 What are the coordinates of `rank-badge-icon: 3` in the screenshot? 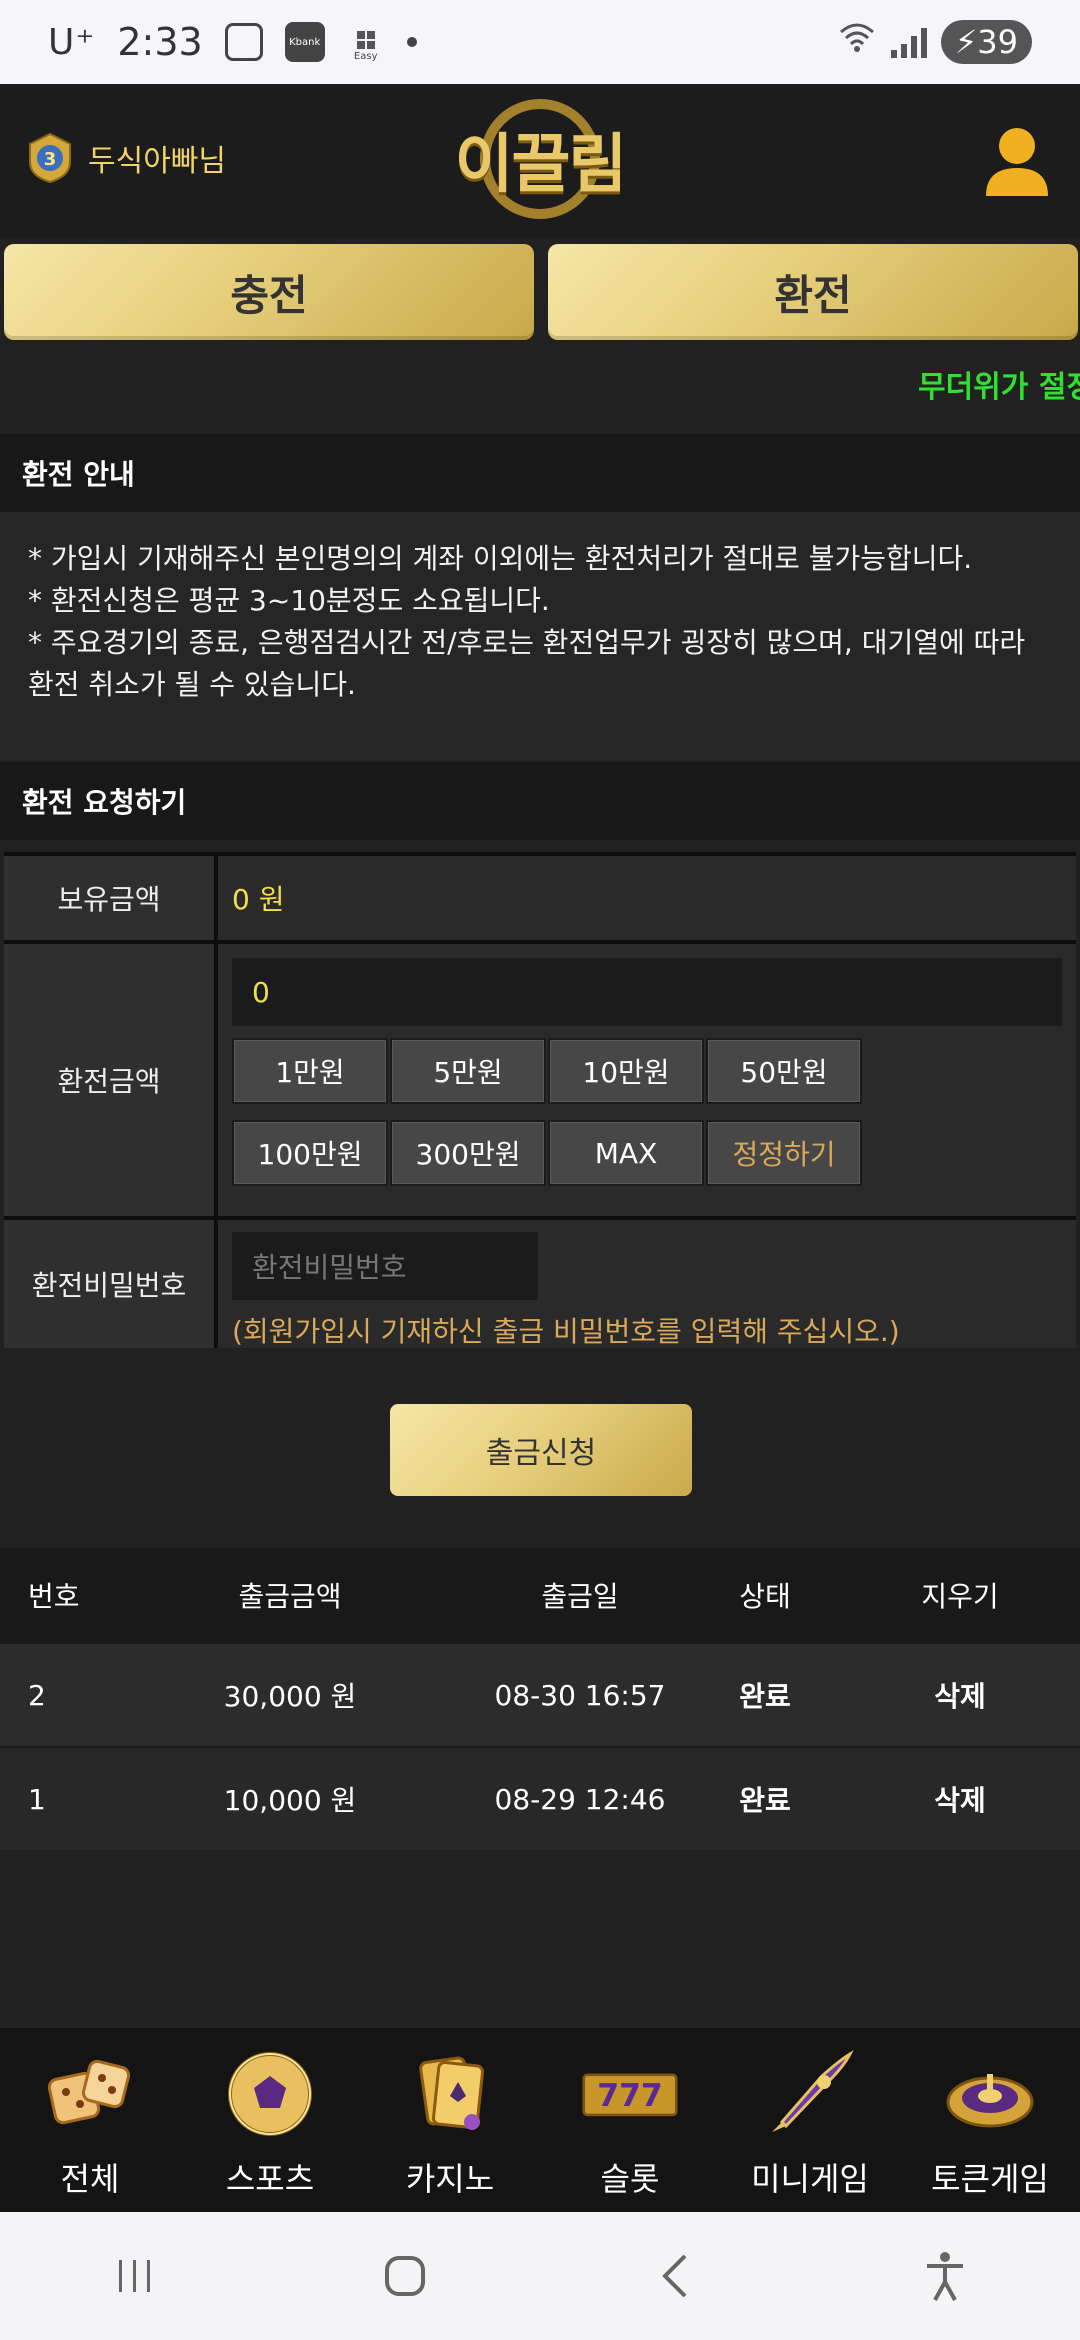 It's located at (50, 158).